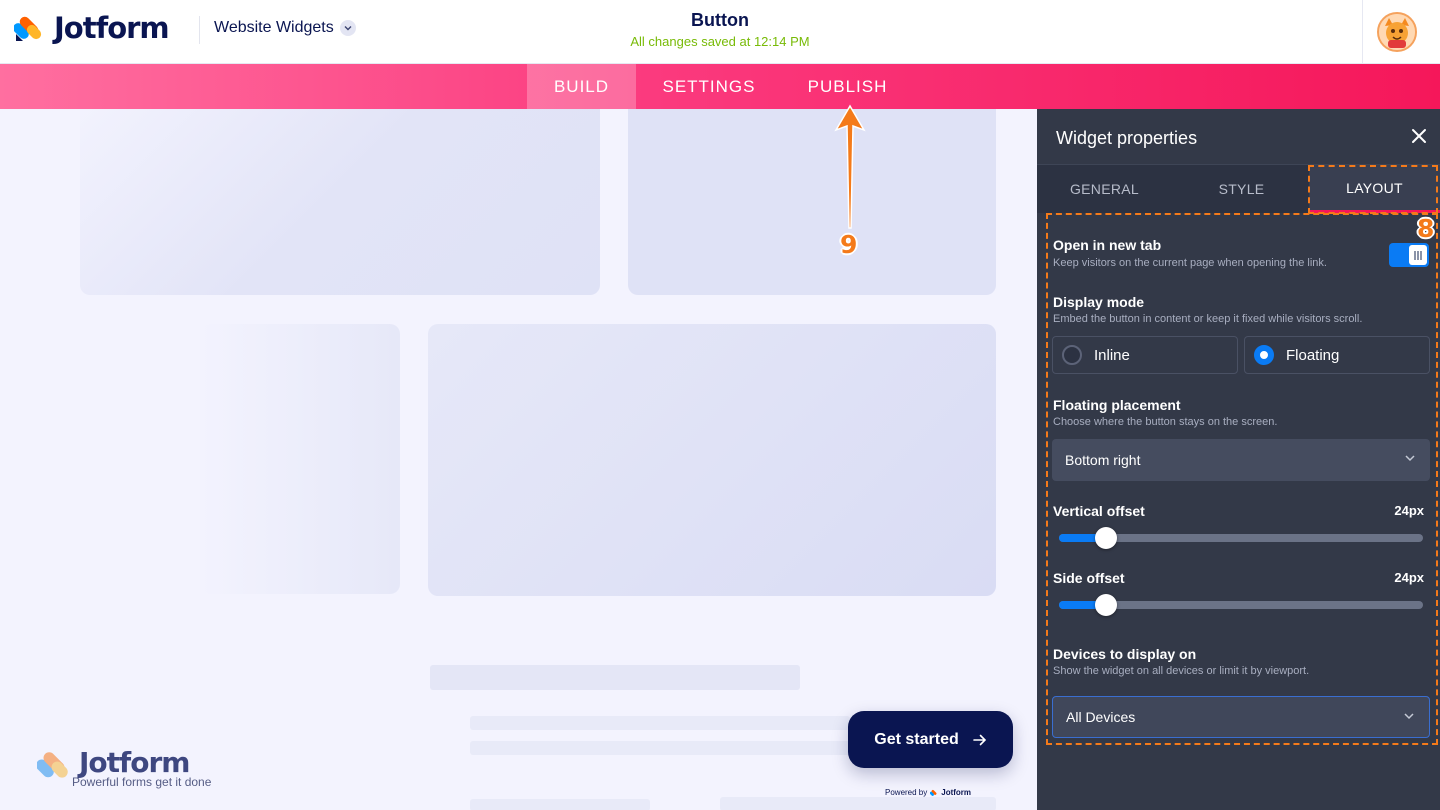 The height and width of the screenshot is (810, 1440). I want to click on annotation-step-8: 8, so click(1426, 228).